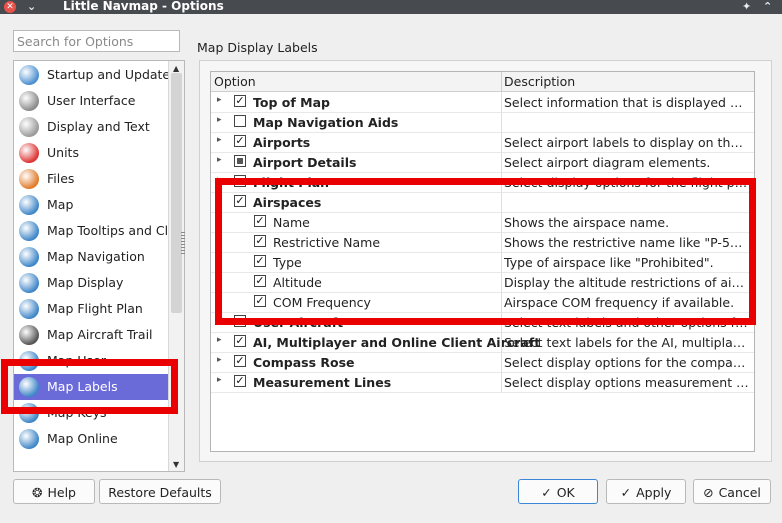  Describe the element at coordinates (29, 439) in the screenshot. I see `online-icon` at that location.